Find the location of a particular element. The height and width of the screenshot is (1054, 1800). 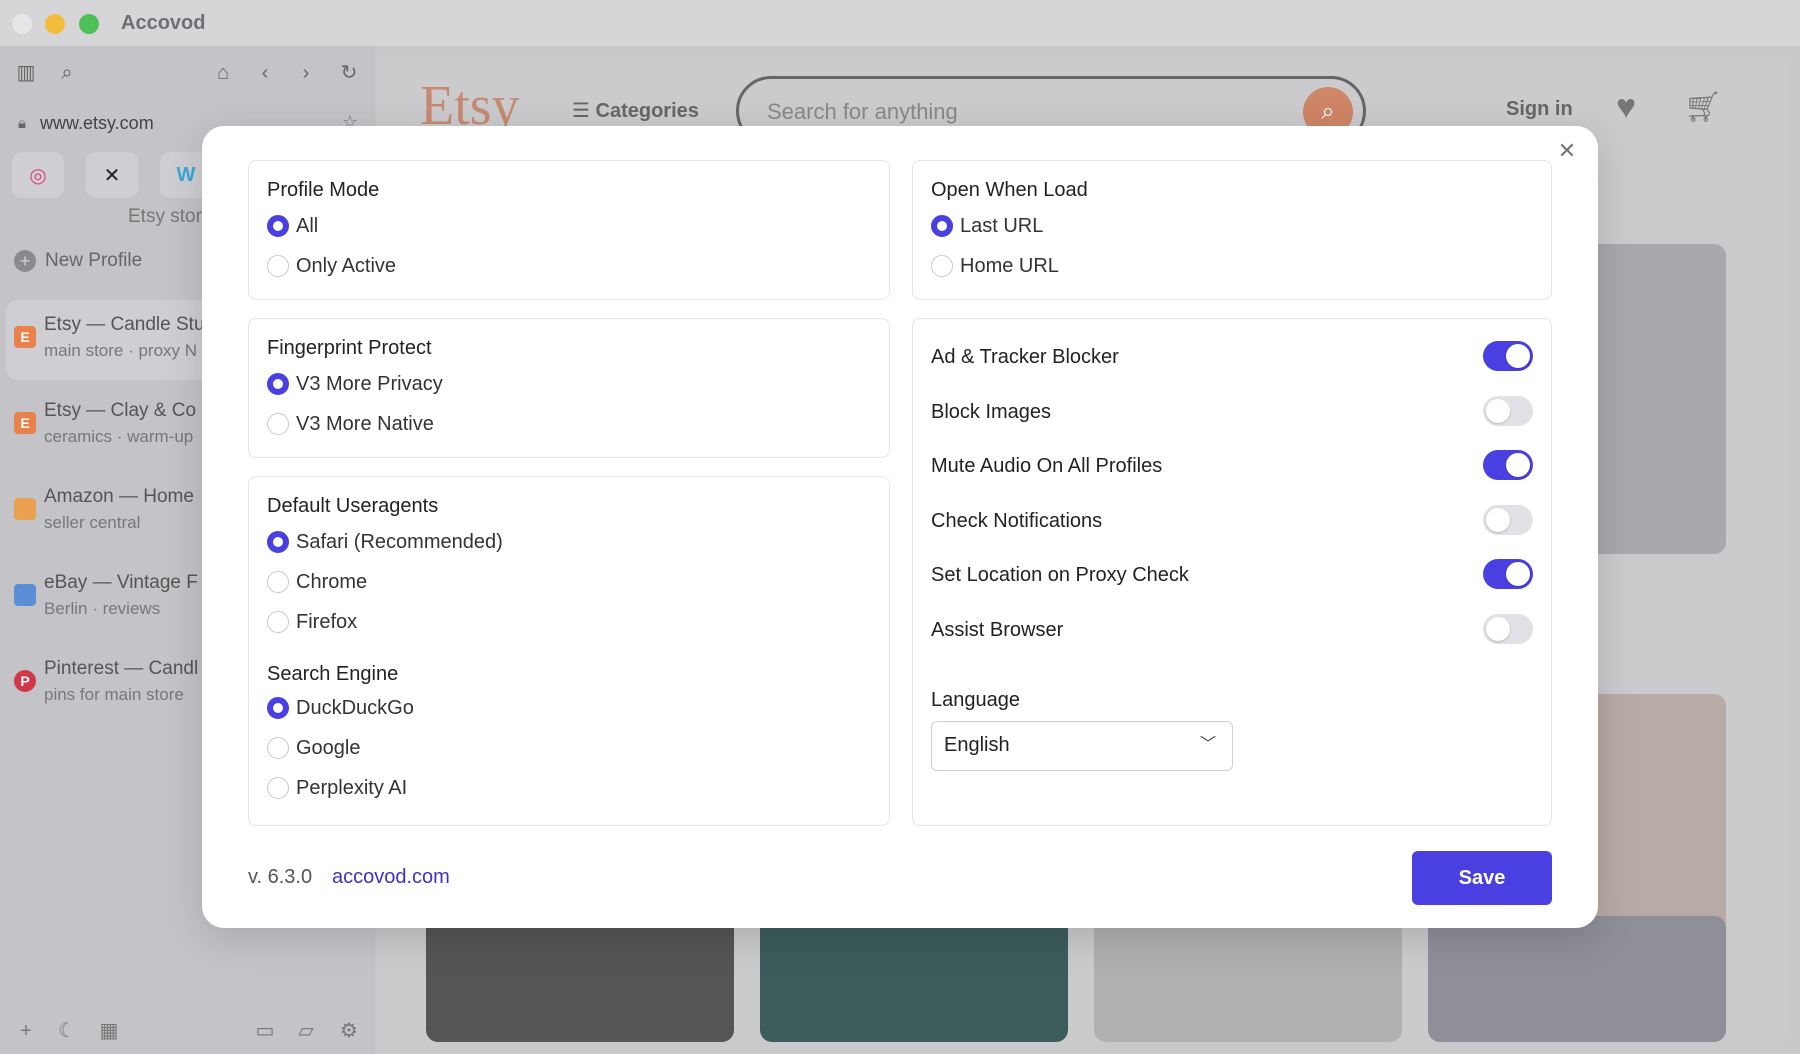

profile-mode-title: Profile Mode is located at coordinates (323, 190).